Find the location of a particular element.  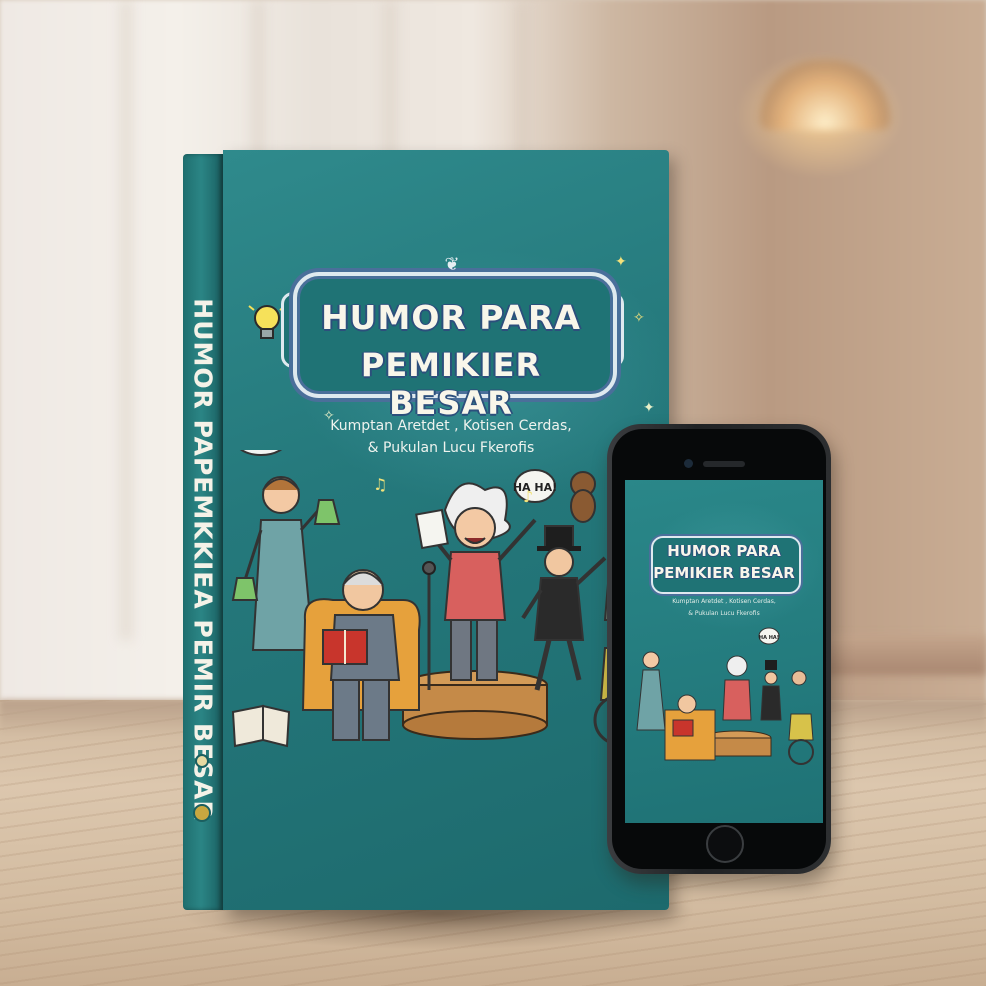

music-note-icon: ♫ is located at coordinates (380, 484).